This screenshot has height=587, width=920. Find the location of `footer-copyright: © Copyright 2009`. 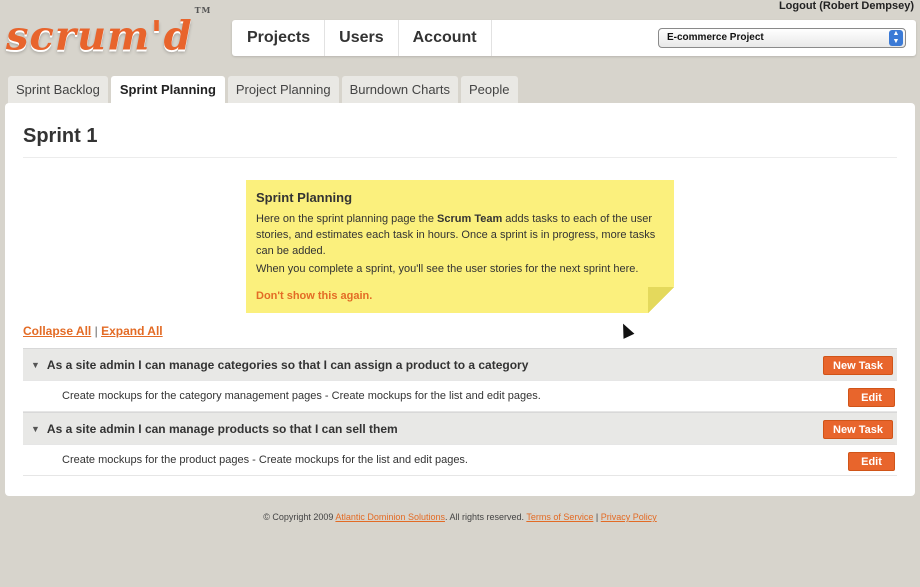

footer-copyright: © Copyright 2009 is located at coordinates (298, 517).